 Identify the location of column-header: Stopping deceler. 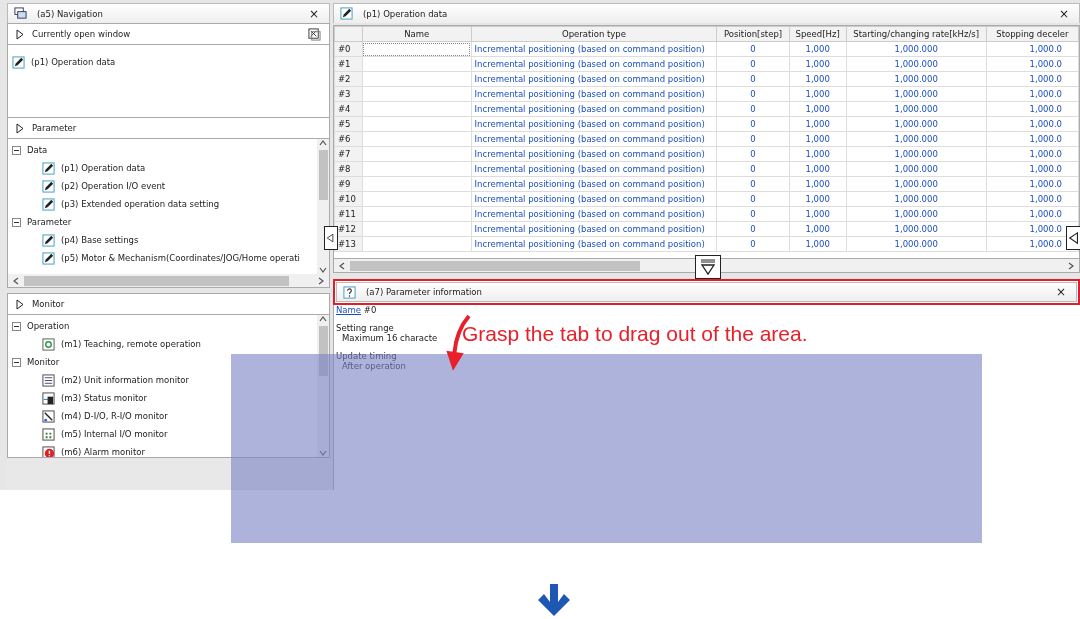
(1032, 34).